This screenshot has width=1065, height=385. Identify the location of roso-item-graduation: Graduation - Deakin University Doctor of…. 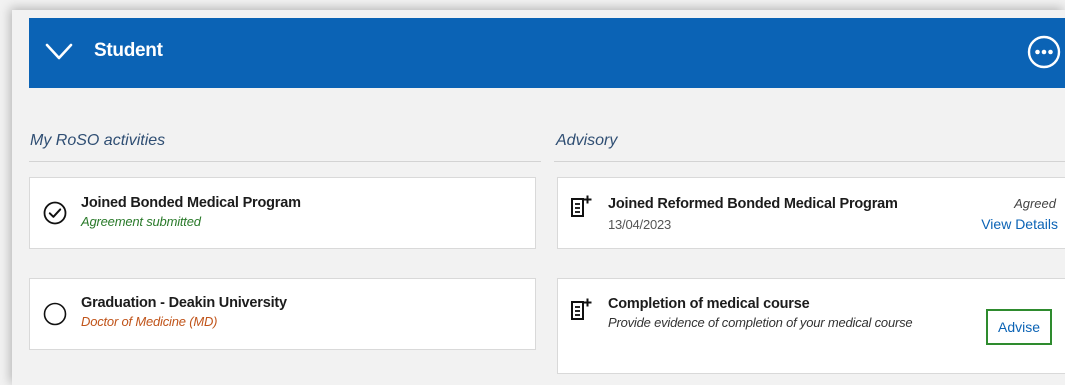
(282, 314).